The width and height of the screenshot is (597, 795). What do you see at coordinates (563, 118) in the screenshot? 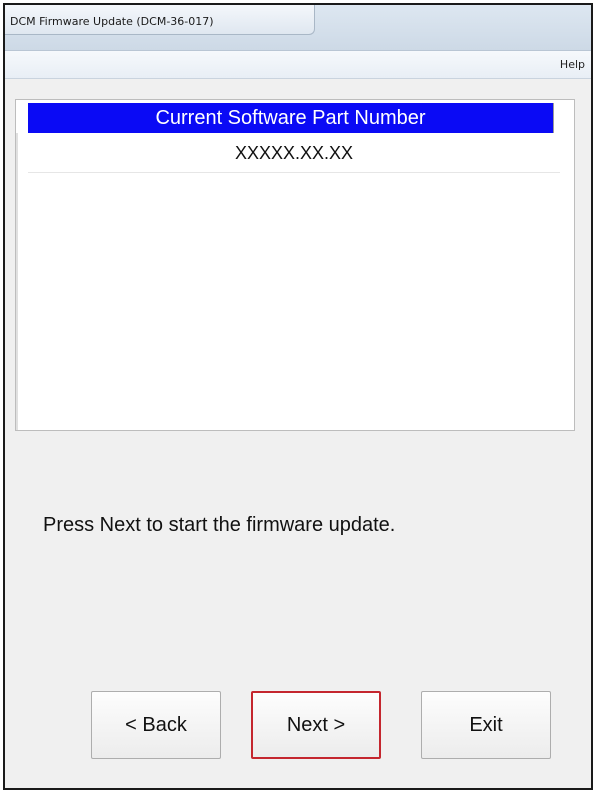
I see `column-header-filler` at bounding box center [563, 118].